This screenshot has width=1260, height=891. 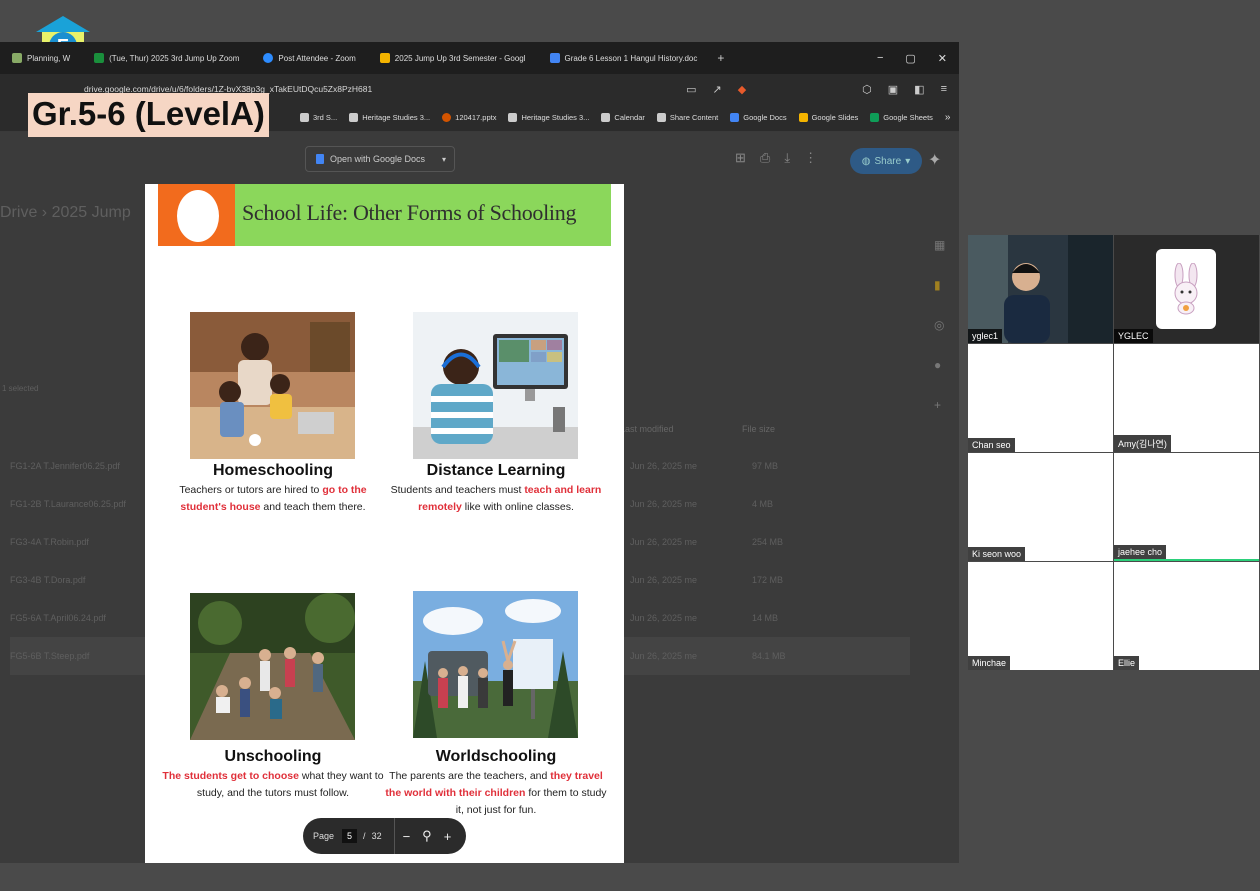 What do you see at coordinates (320, 159) in the screenshot?
I see `docs-icon` at bounding box center [320, 159].